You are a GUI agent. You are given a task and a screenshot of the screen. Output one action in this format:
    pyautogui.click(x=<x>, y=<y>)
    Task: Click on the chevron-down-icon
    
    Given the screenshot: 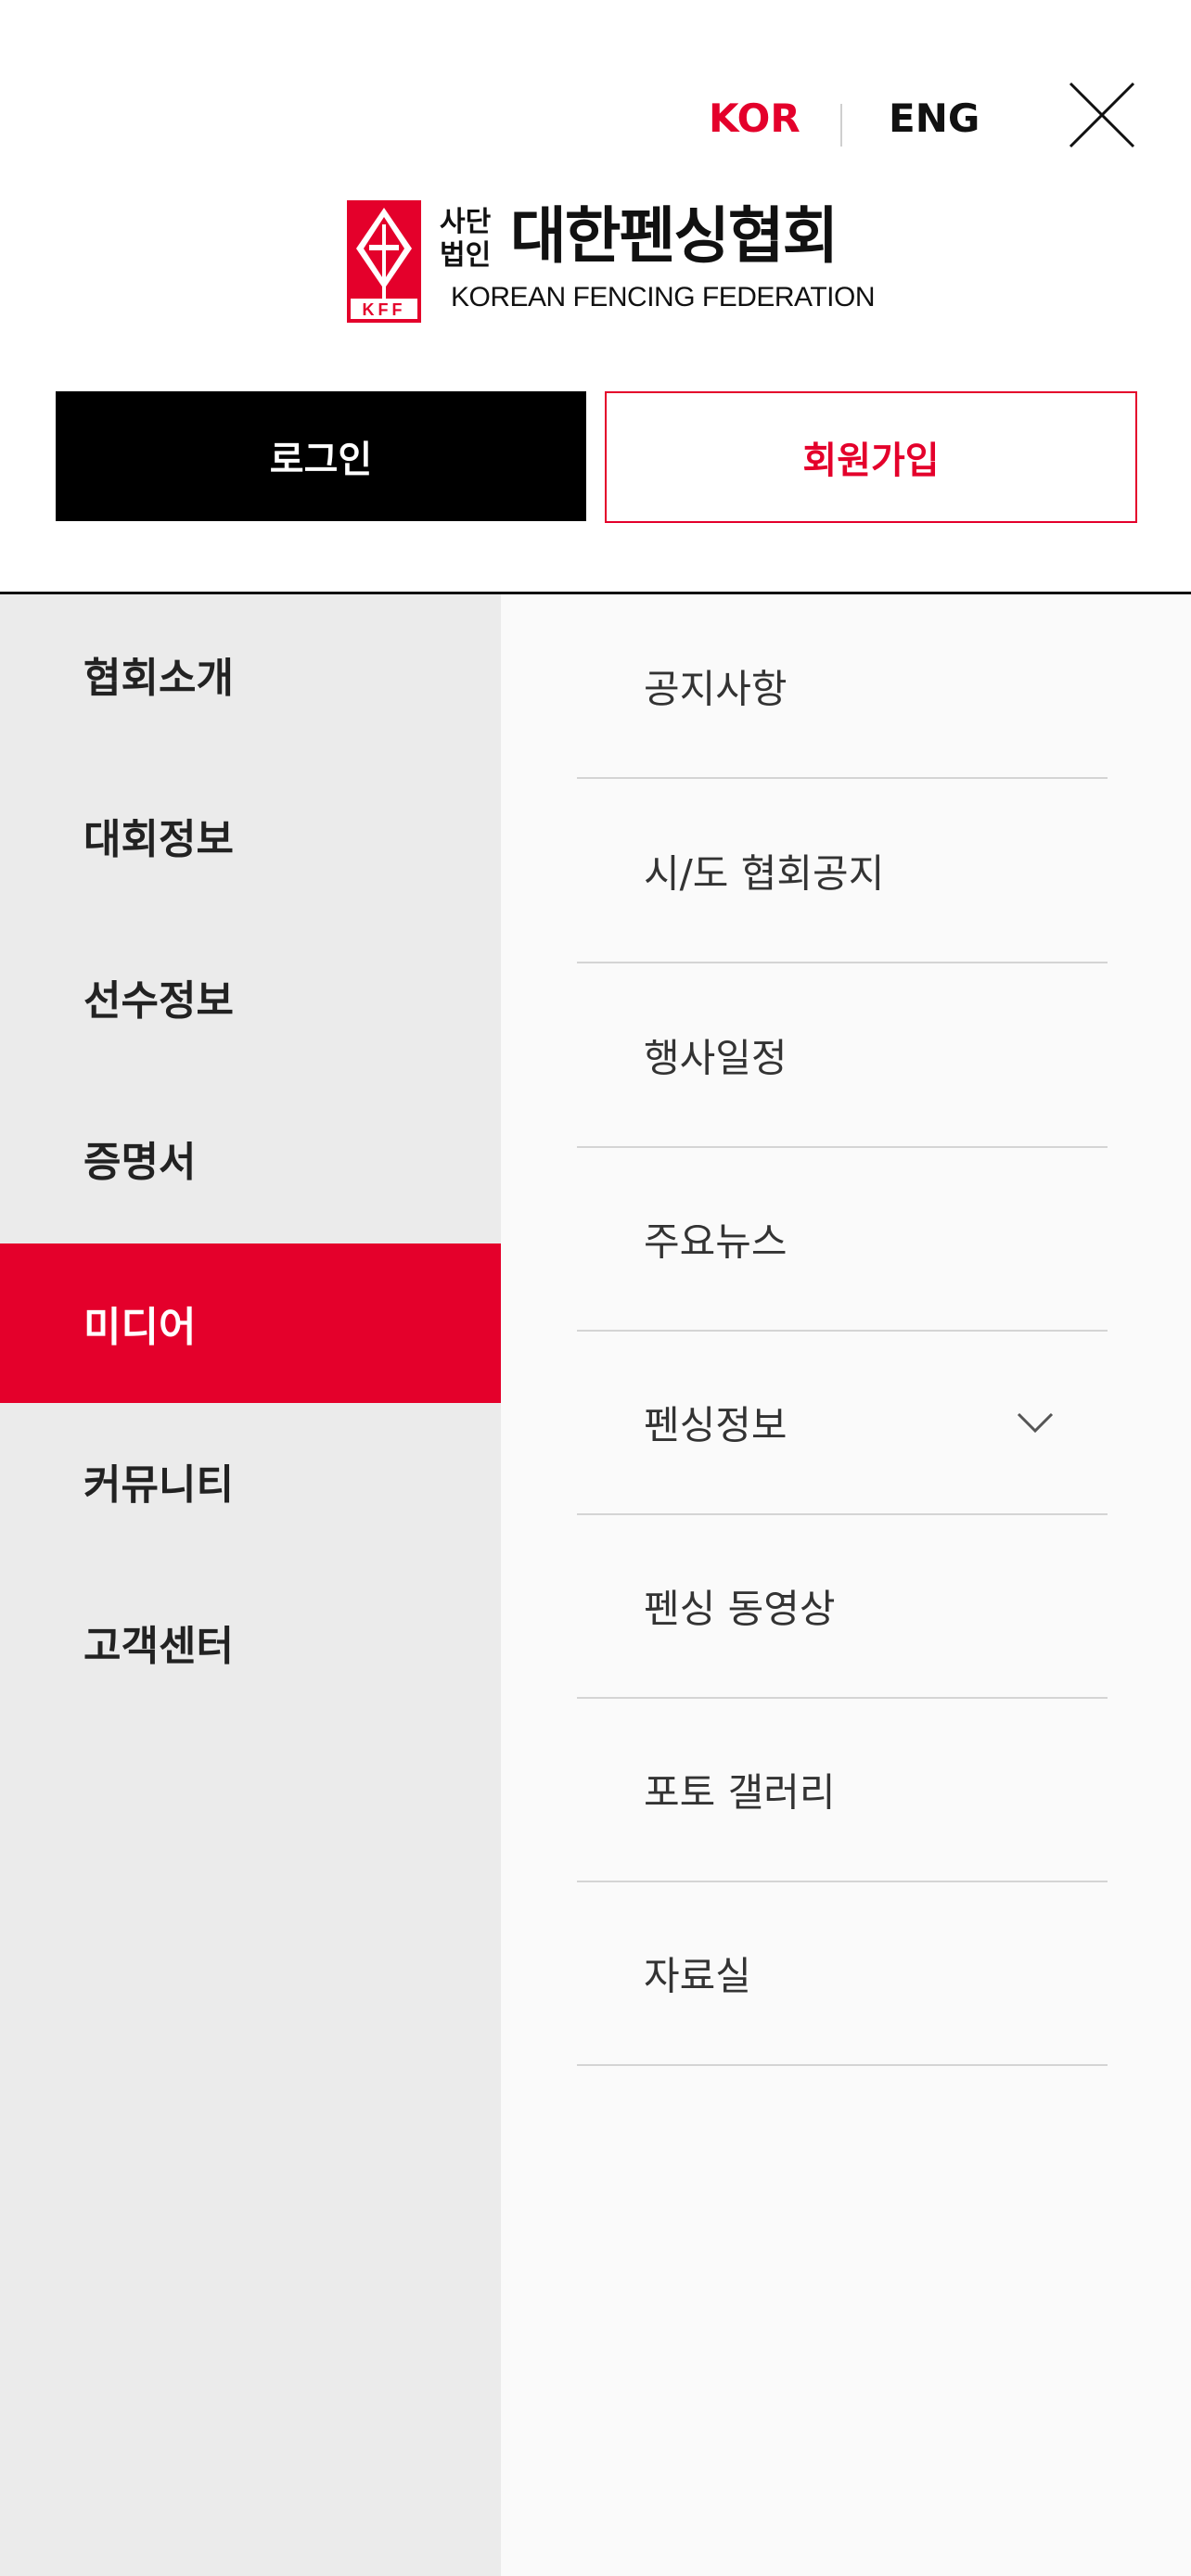 What is the action you would take?
    pyautogui.click(x=1035, y=1423)
    